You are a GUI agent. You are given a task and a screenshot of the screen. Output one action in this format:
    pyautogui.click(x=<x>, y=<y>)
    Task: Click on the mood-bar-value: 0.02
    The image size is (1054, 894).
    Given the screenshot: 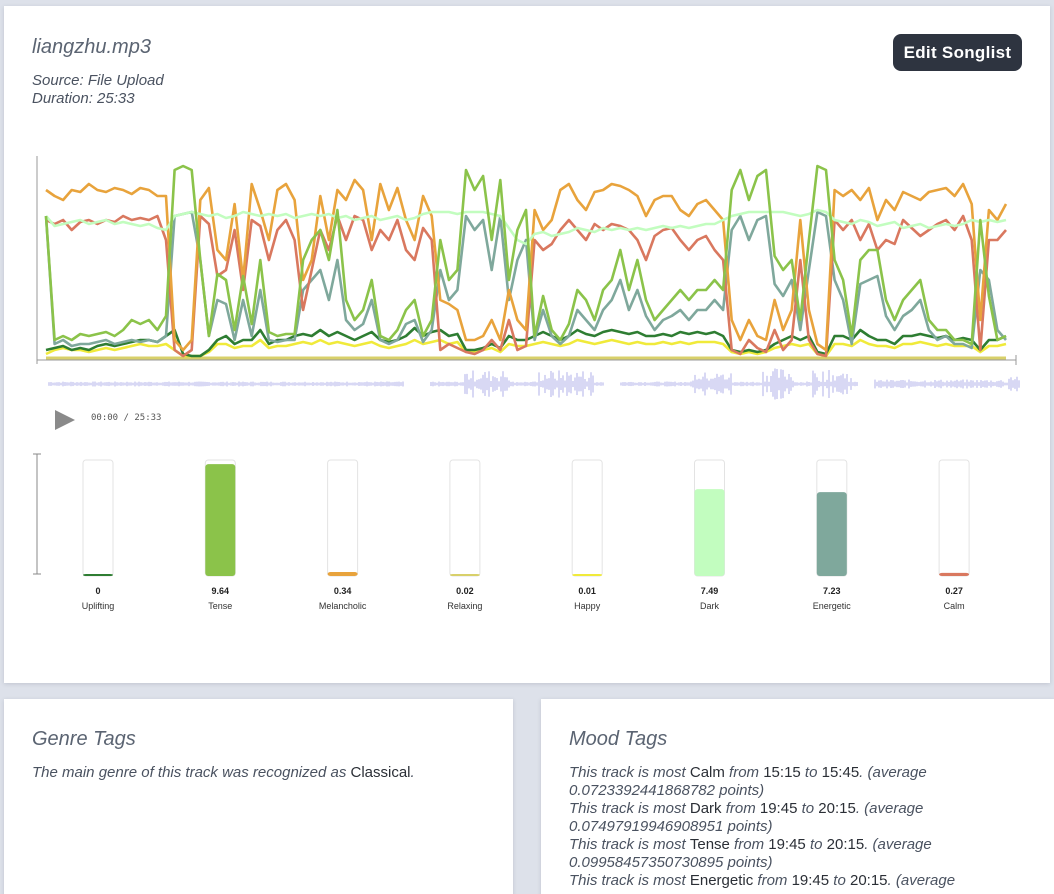 What is the action you would take?
    pyautogui.click(x=465, y=591)
    